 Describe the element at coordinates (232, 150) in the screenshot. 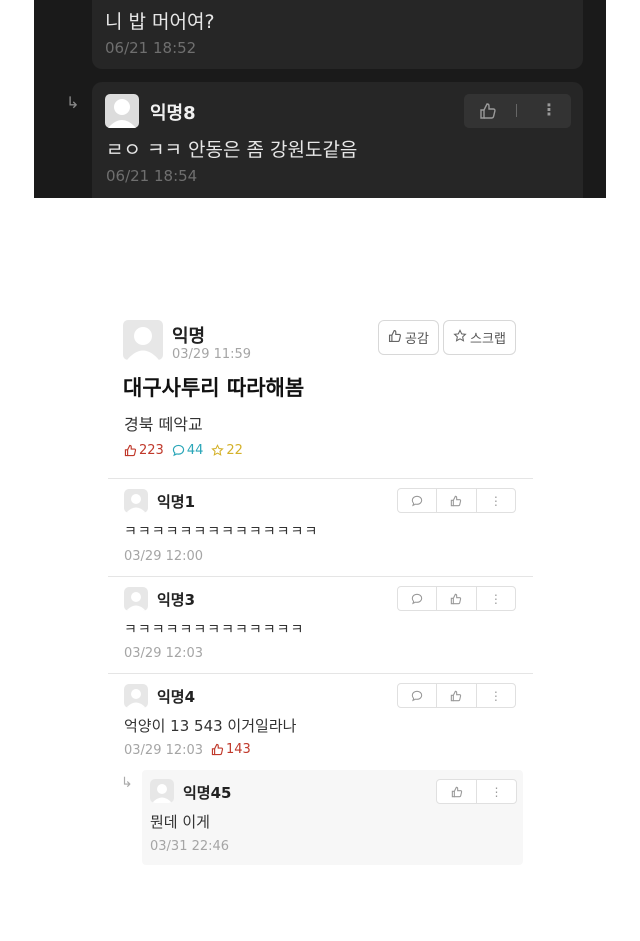

I see `reply-text: ㄹㅇ ㅋㅋ 안동은 좀 강원도같음` at that location.